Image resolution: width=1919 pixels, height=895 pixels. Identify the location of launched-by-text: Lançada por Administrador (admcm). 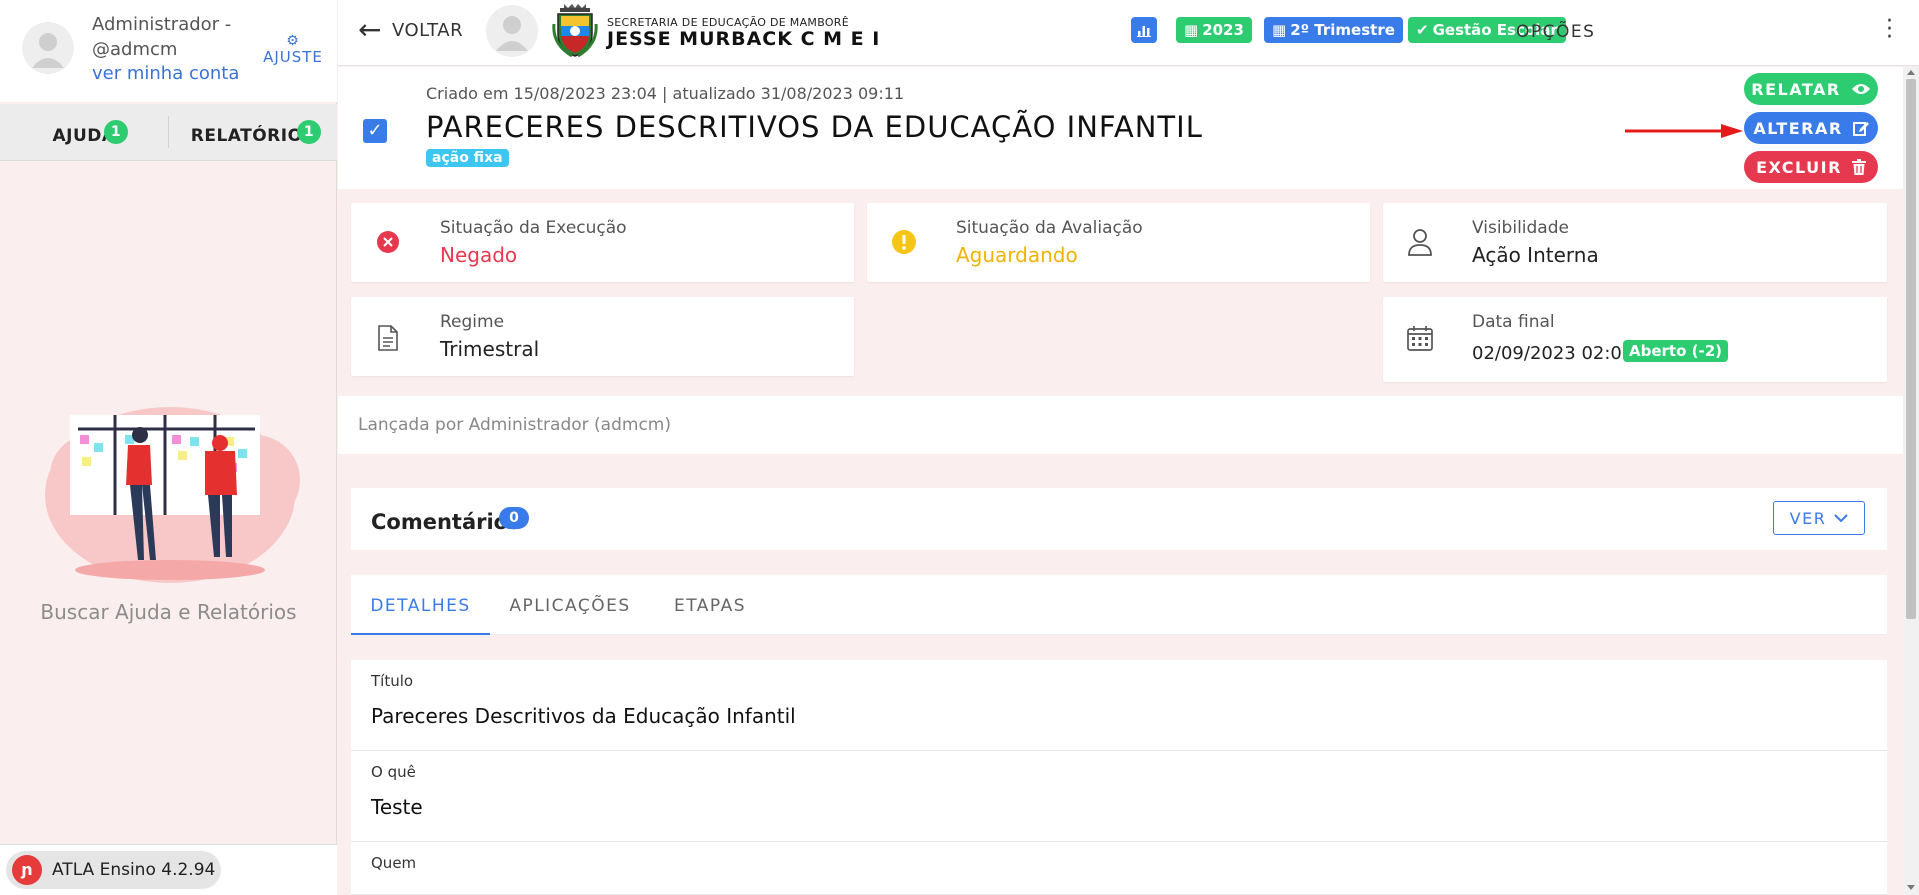
(514, 425).